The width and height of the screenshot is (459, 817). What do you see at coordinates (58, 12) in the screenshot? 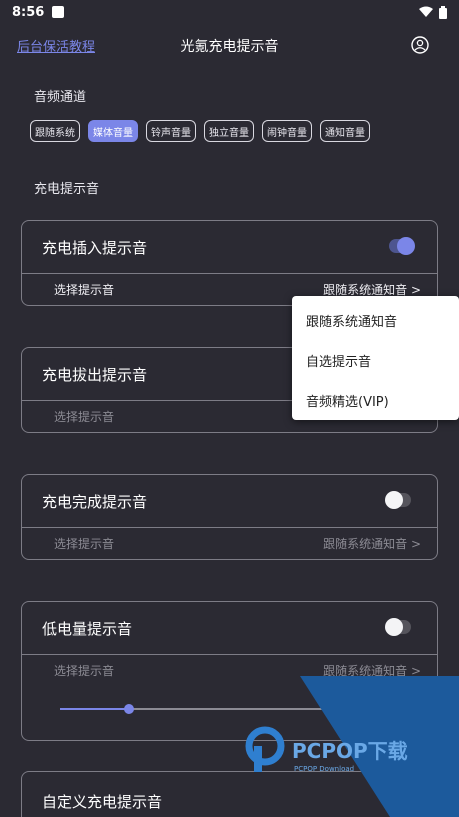
I see `notification-icon` at bounding box center [58, 12].